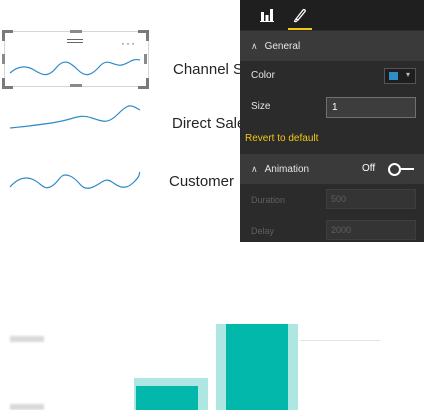 This screenshot has width=424, height=410. I want to click on duration-label: Duration, so click(268, 200).